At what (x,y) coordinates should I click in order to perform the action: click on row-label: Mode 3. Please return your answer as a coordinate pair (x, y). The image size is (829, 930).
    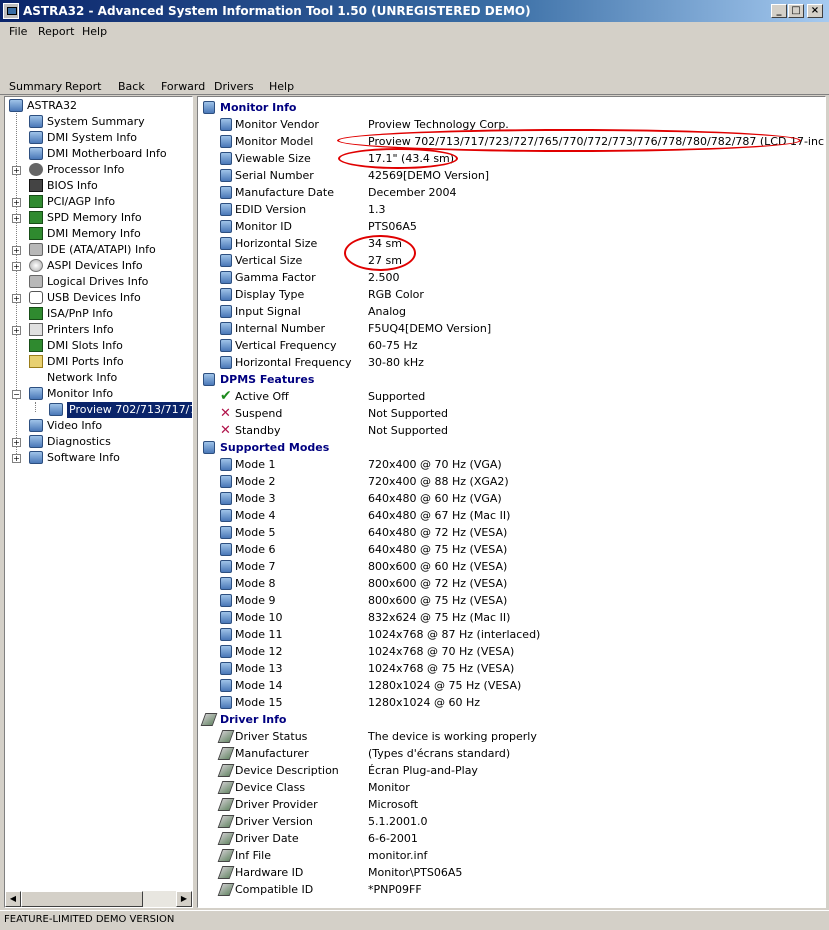
    Looking at the image, I should click on (255, 498).